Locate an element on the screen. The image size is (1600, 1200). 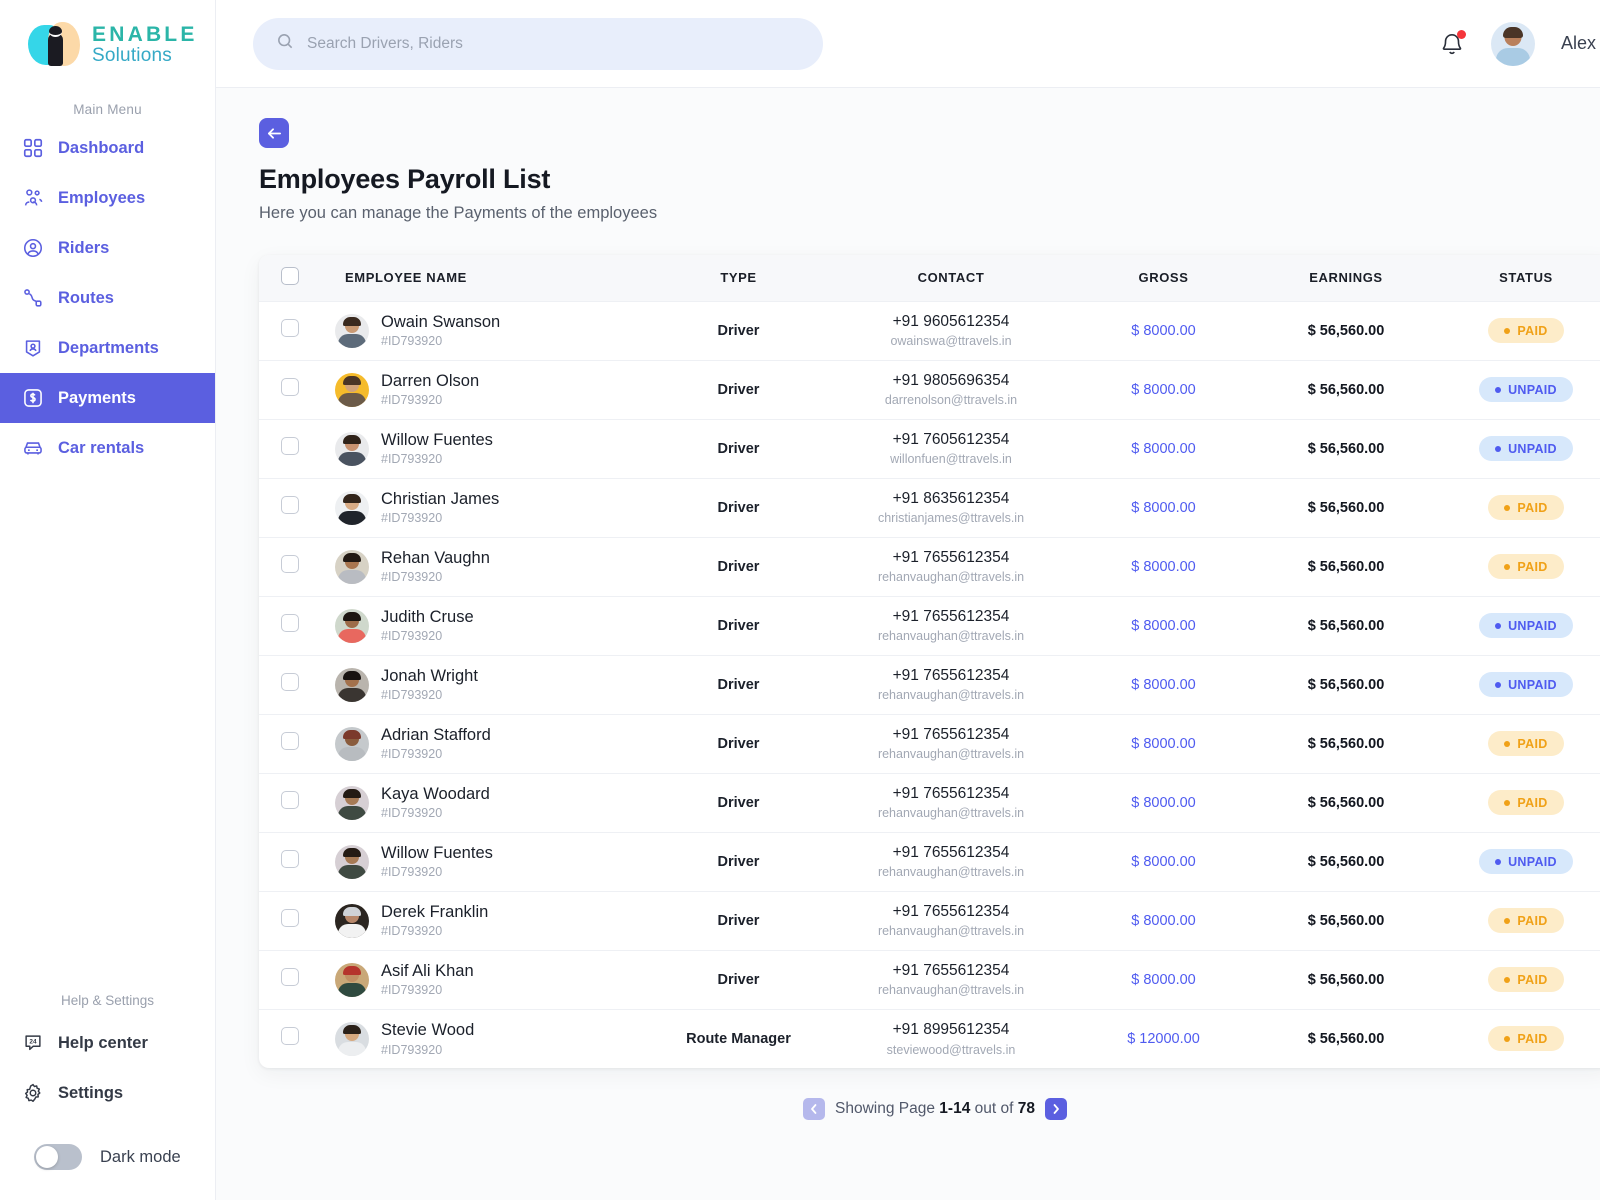
sidebar-item-routes: Routes is located at coordinates (107, 298).